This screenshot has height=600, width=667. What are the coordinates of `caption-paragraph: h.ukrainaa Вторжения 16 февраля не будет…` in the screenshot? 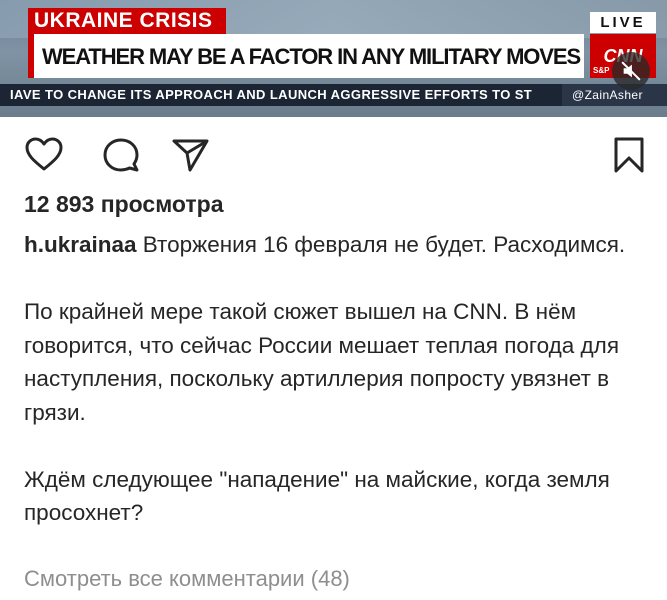 It's located at (339, 245).